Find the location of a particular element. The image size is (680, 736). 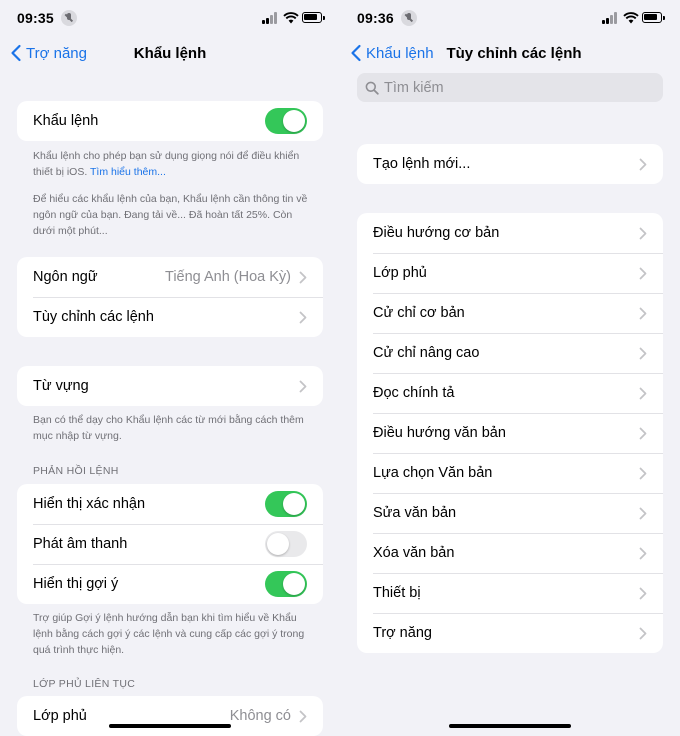

play-sound-label: Phát âm thanh is located at coordinates (80, 544).